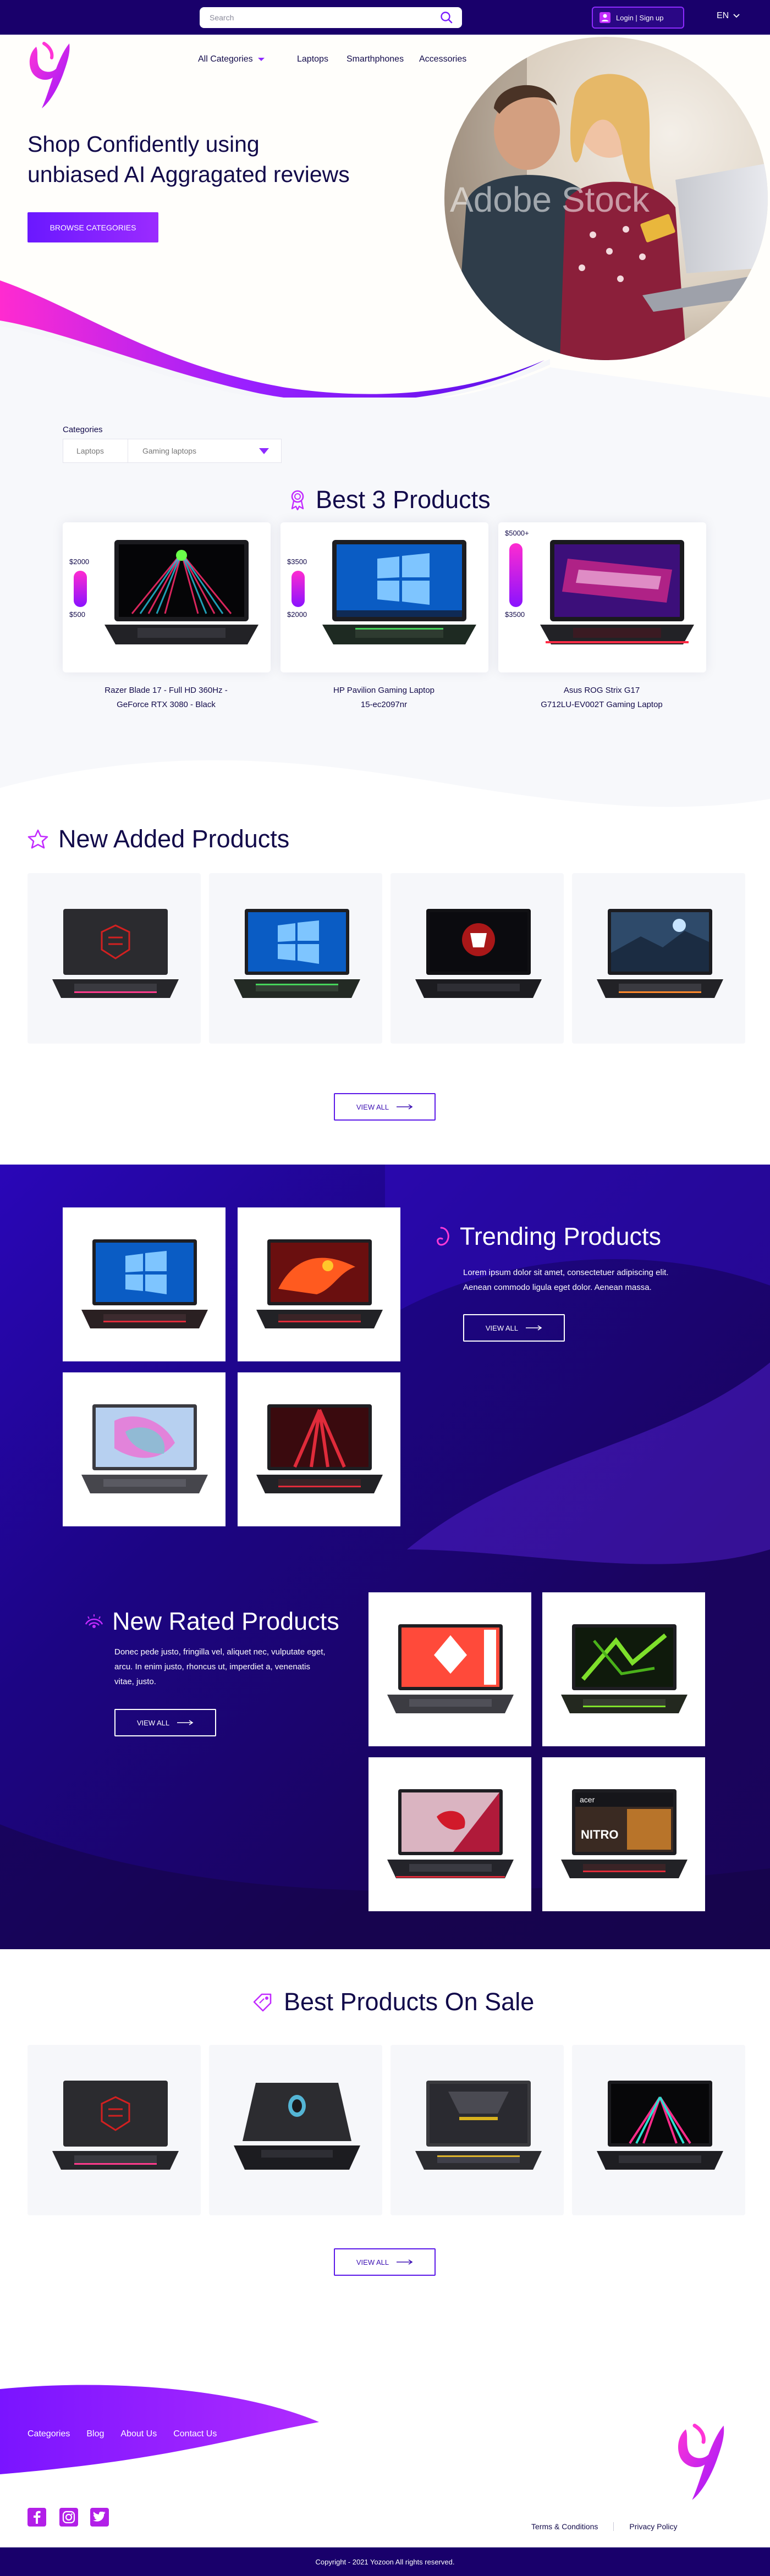 The image size is (770, 2576). I want to click on language-label: EN, so click(723, 15).